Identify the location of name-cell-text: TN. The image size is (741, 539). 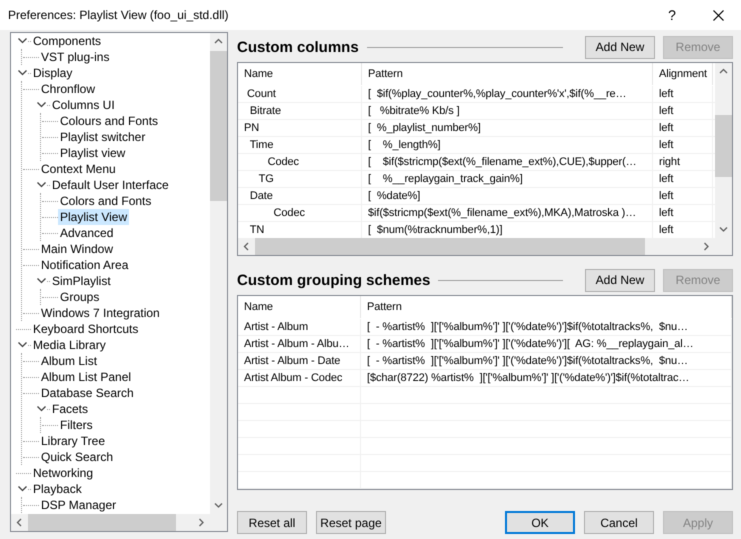
(256, 230).